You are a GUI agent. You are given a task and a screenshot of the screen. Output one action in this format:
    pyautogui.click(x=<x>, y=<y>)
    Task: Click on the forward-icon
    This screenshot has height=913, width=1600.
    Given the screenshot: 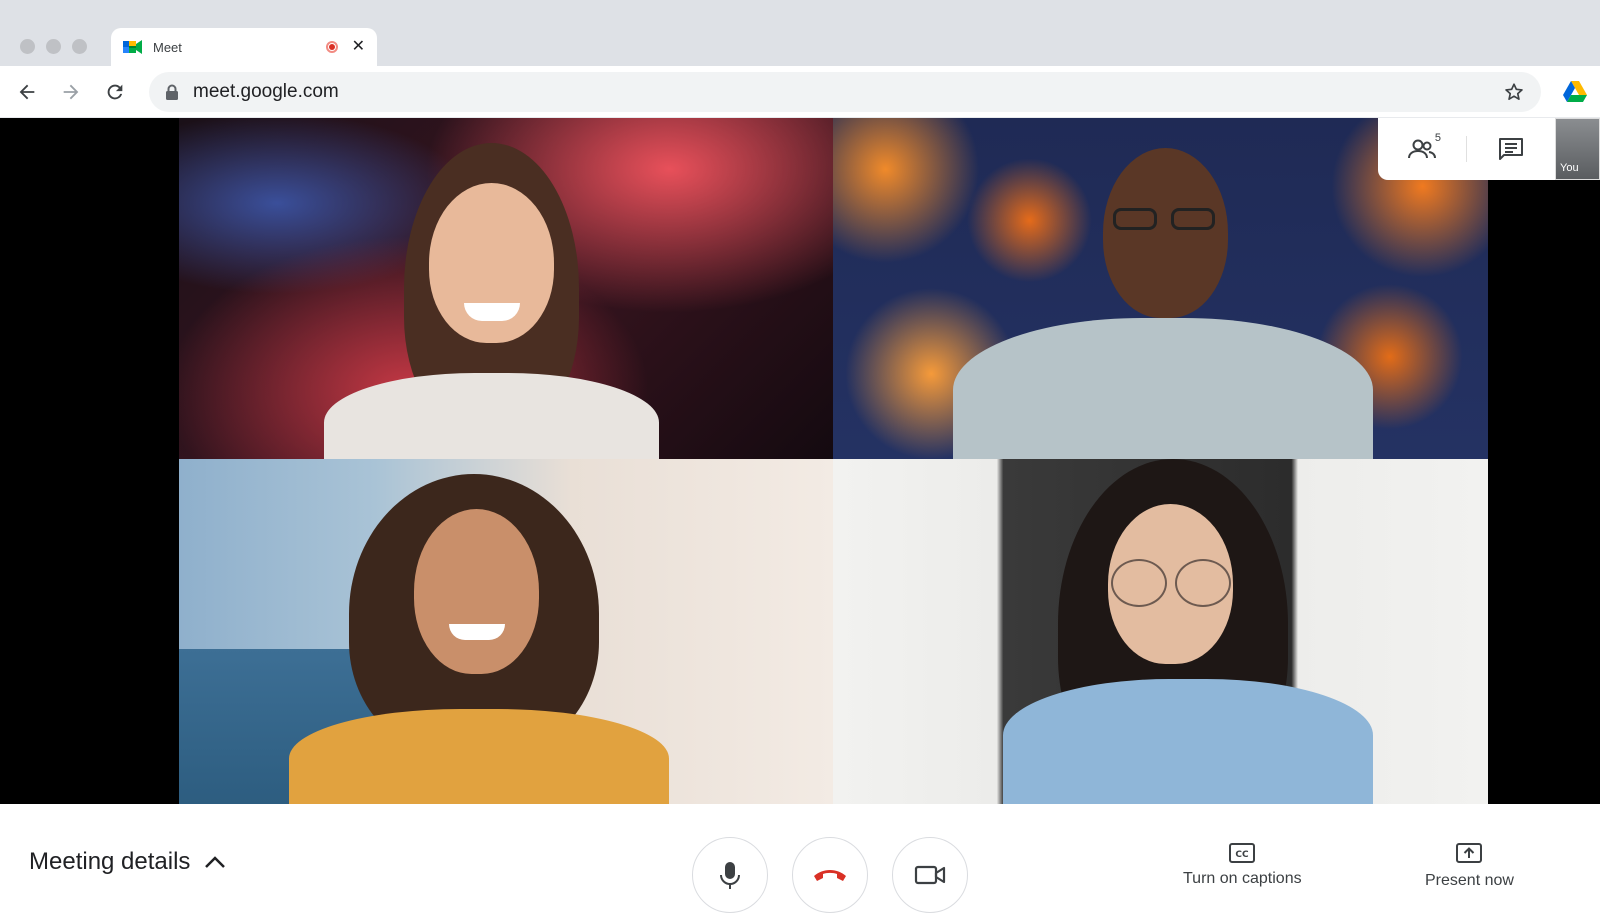 What is the action you would take?
    pyautogui.click(x=71, y=92)
    